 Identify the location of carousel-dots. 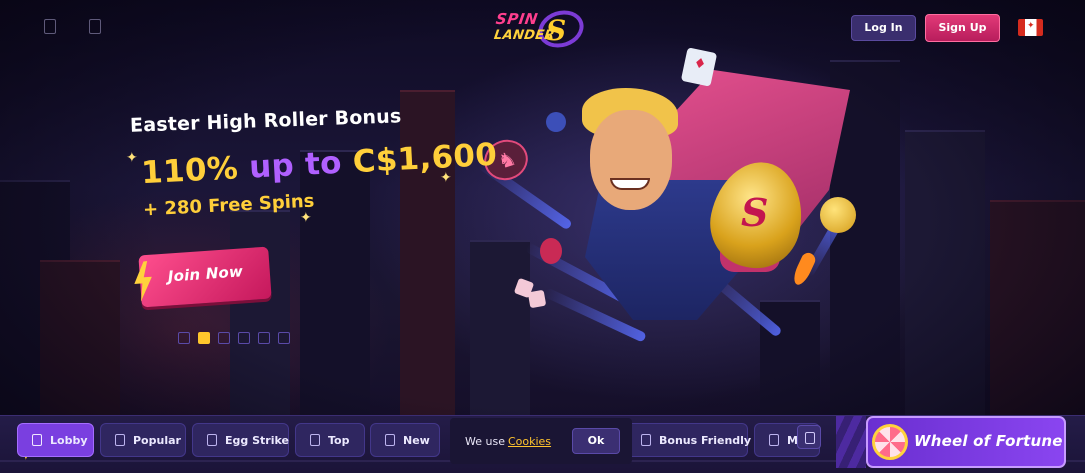
(234, 338).